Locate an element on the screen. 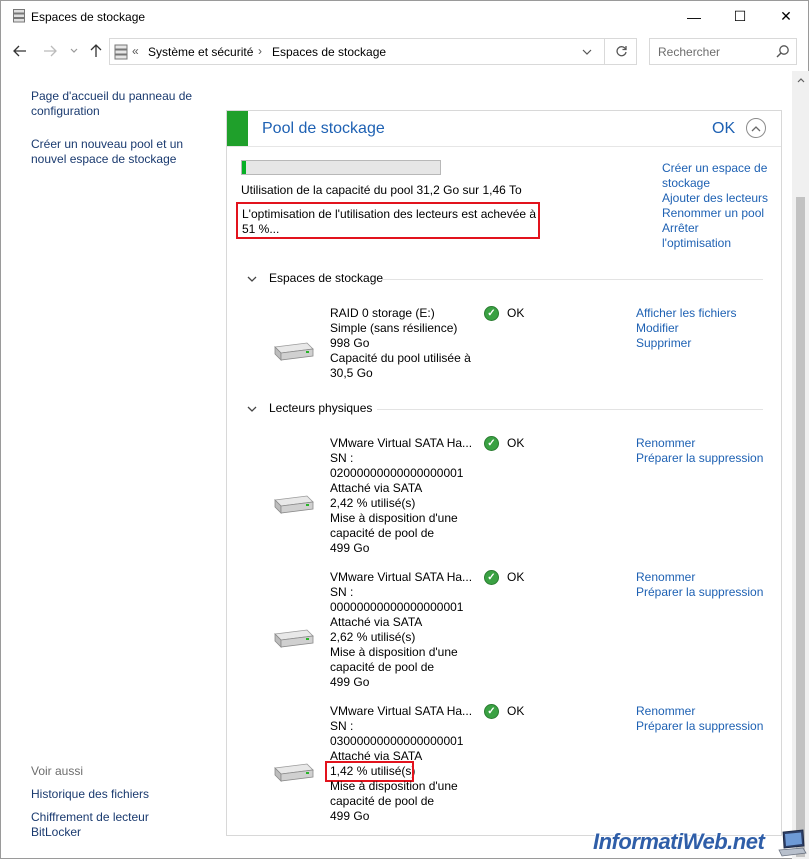  drive-serial: 02000000000000000001 is located at coordinates (397, 473).